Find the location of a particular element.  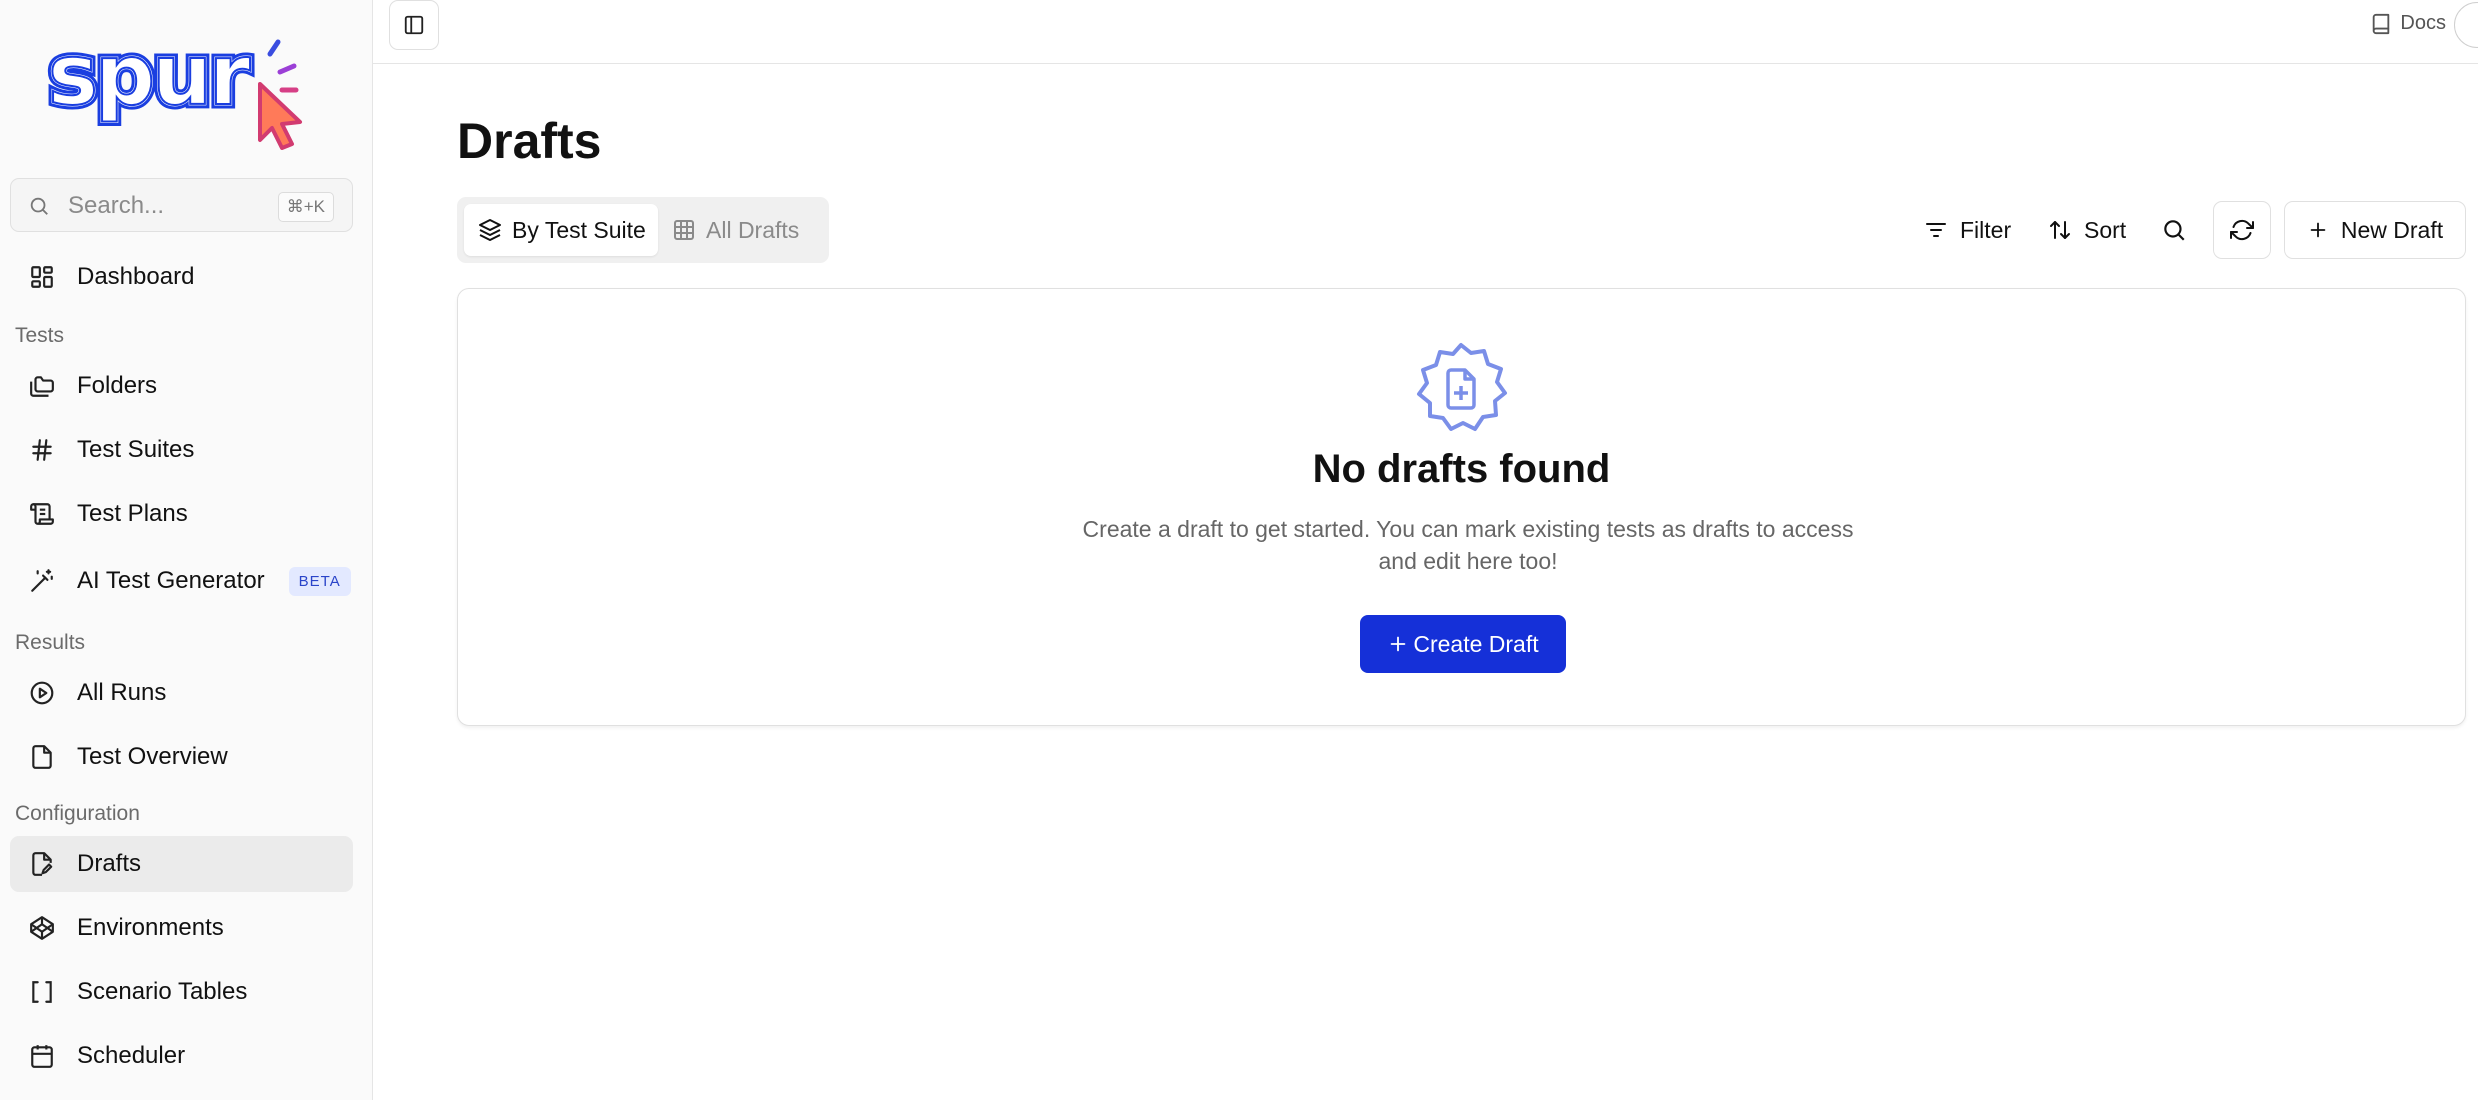

sort-button: Sort is located at coordinates (2087, 230).